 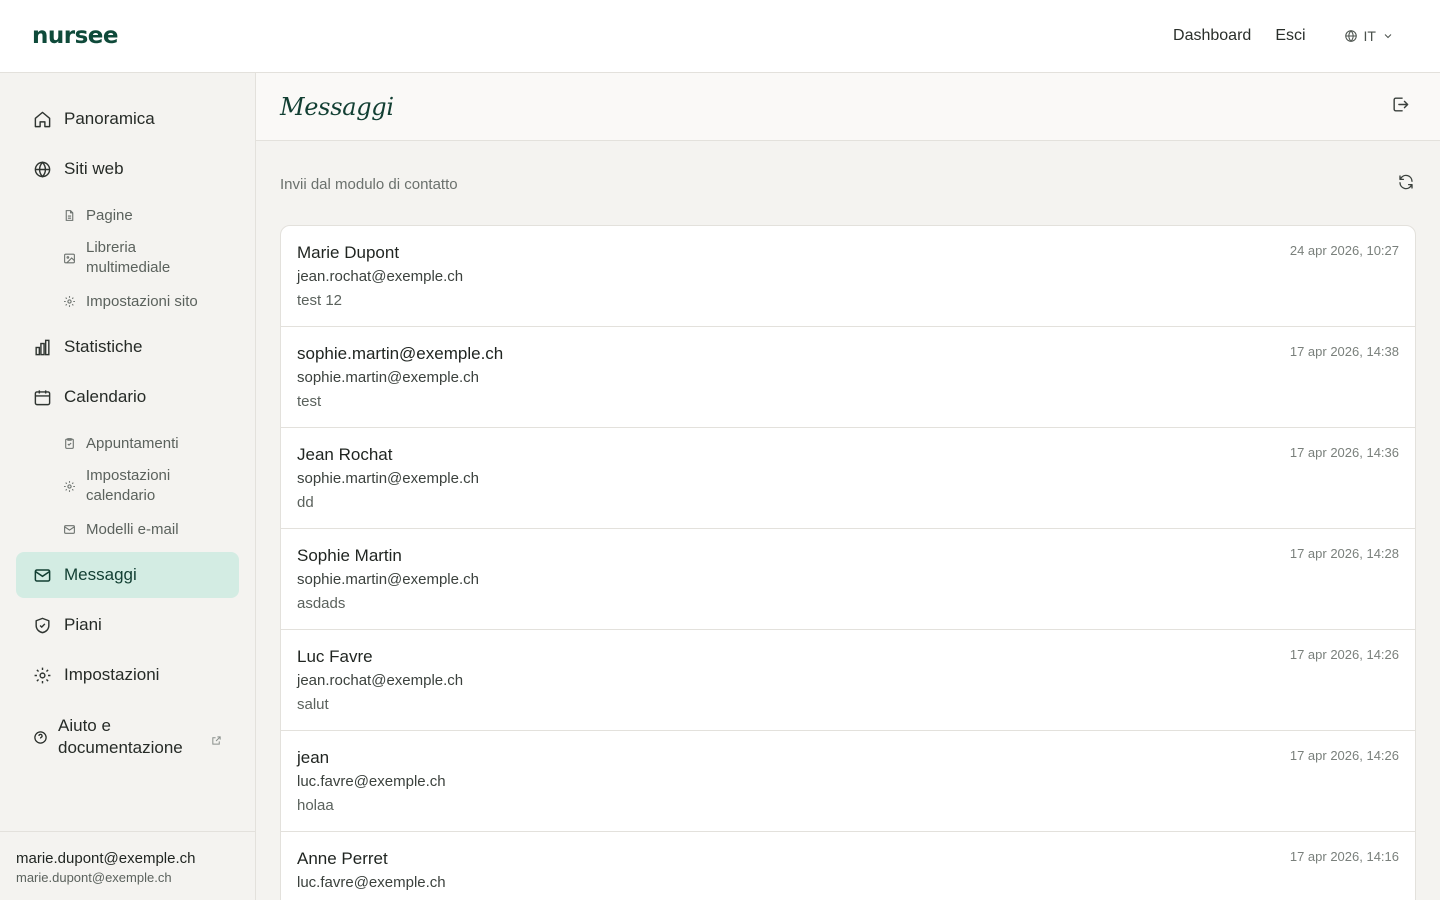 What do you see at coordinates (400, 353) in the screenshot?
I see `message-sender-name: sophie.martin@exemple.ch` at bounding box center [400, 353].